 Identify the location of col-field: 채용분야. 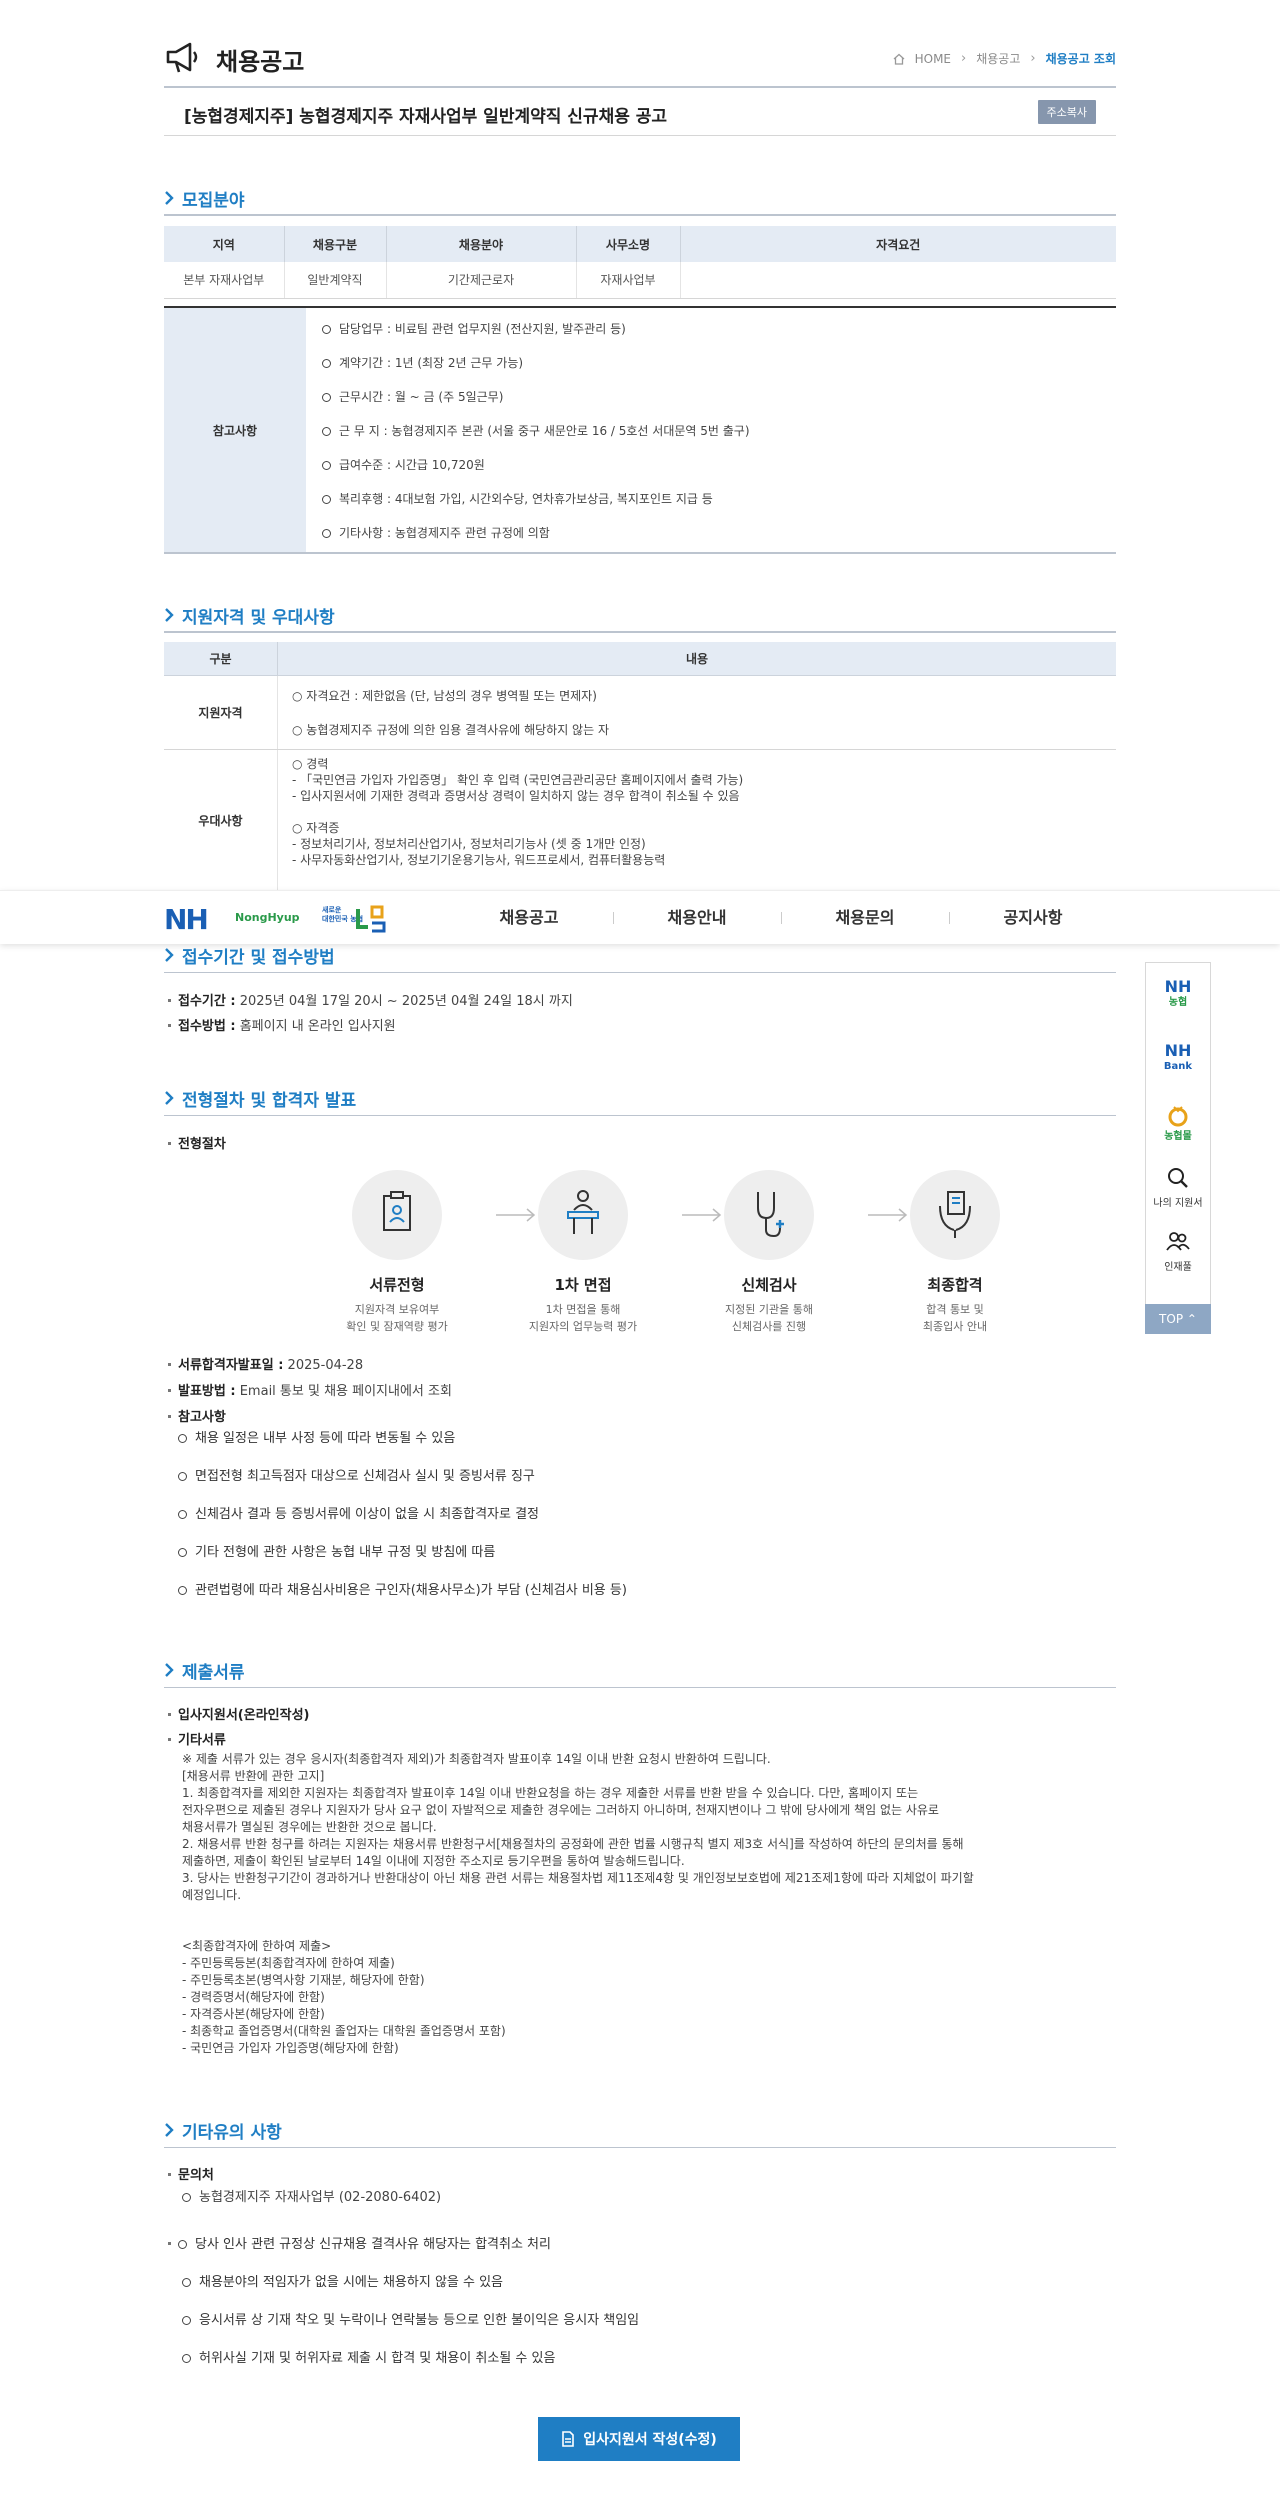
(481, 244).